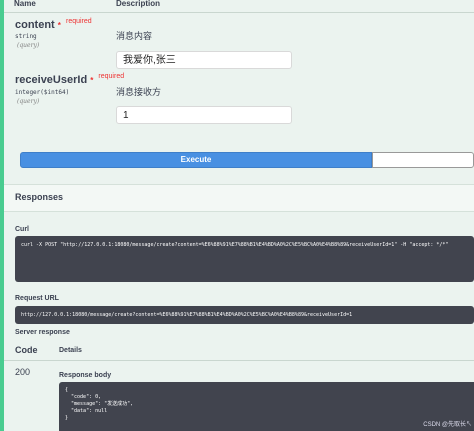  Describe the element at coordinates (39, 197) in the screenshot. I see `responses-title: Responses` at that location.